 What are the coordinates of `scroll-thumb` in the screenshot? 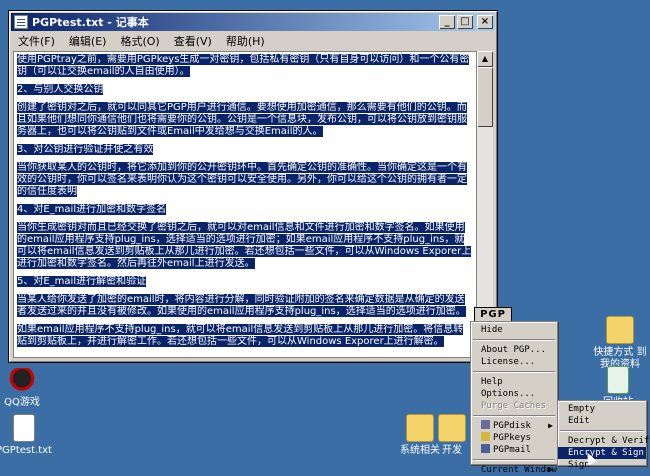 It's located at (485, 97).